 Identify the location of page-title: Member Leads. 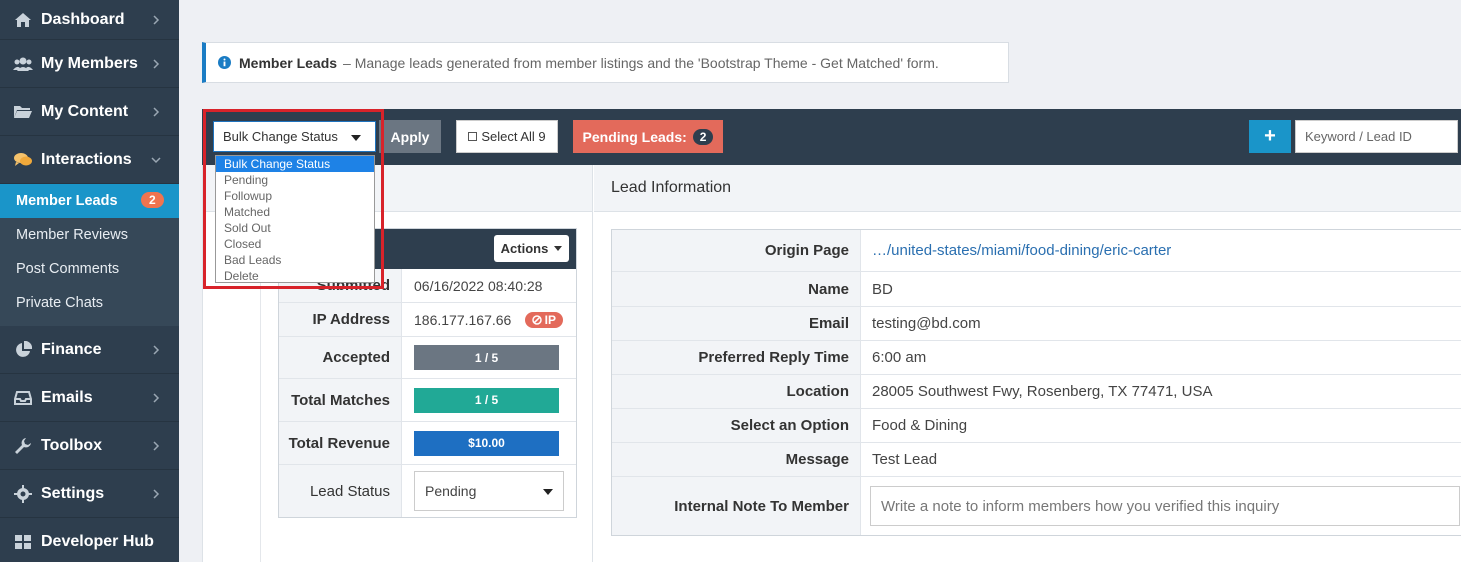
(288, 62).